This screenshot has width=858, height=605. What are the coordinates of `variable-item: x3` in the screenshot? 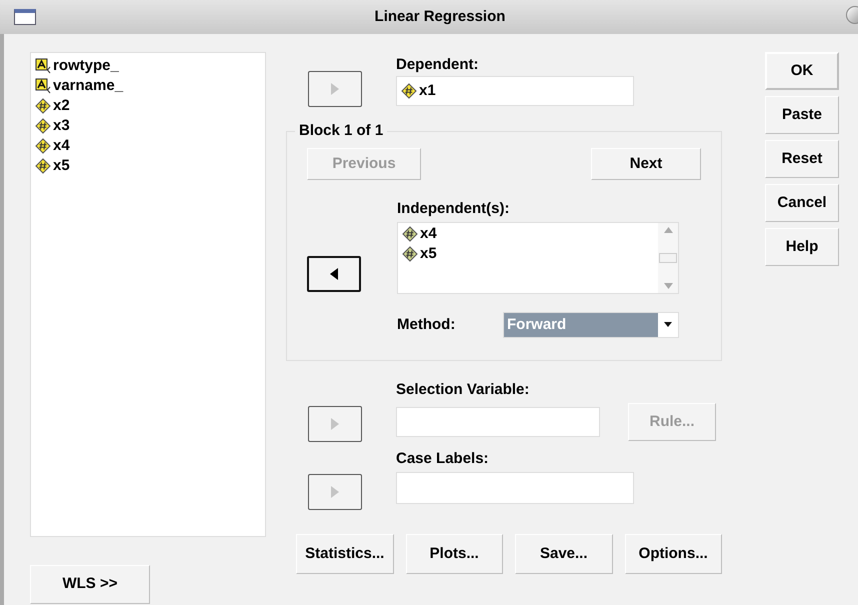 It's located at (148, 126).